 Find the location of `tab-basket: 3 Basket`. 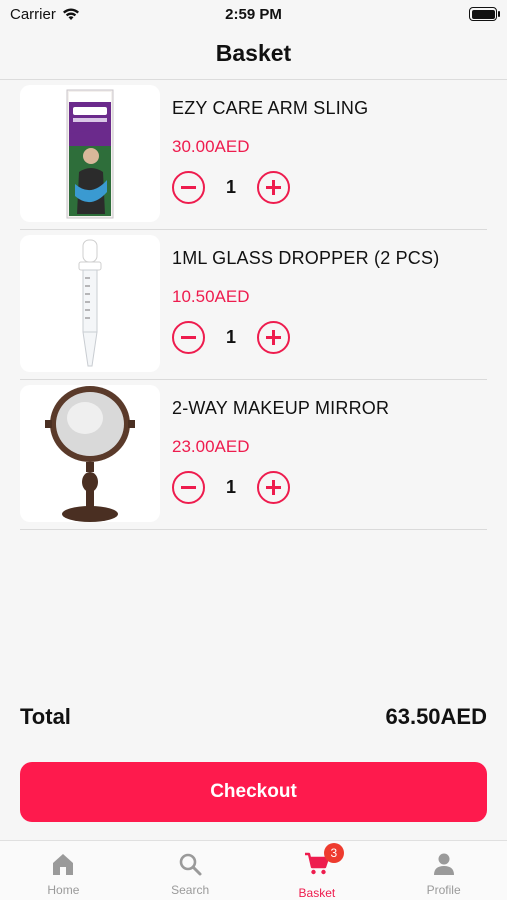

tab-basket: 3 Basket is located at coordinates (317, 870).